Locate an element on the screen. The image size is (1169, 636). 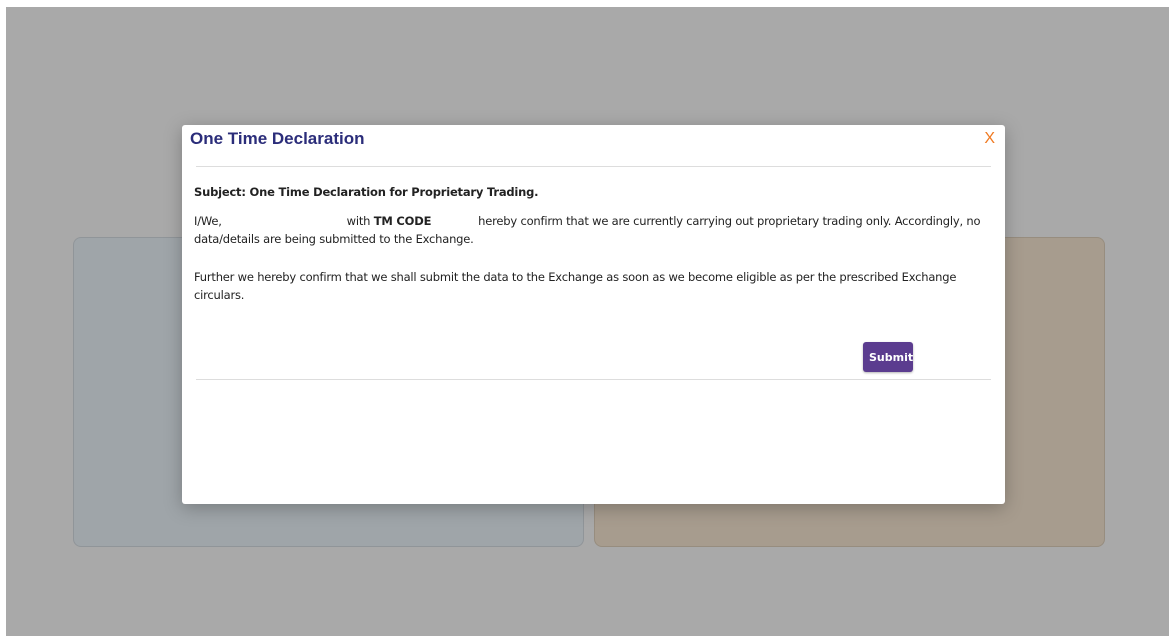
tm-code-label: TM CODE is located at coordinates (402, 221).